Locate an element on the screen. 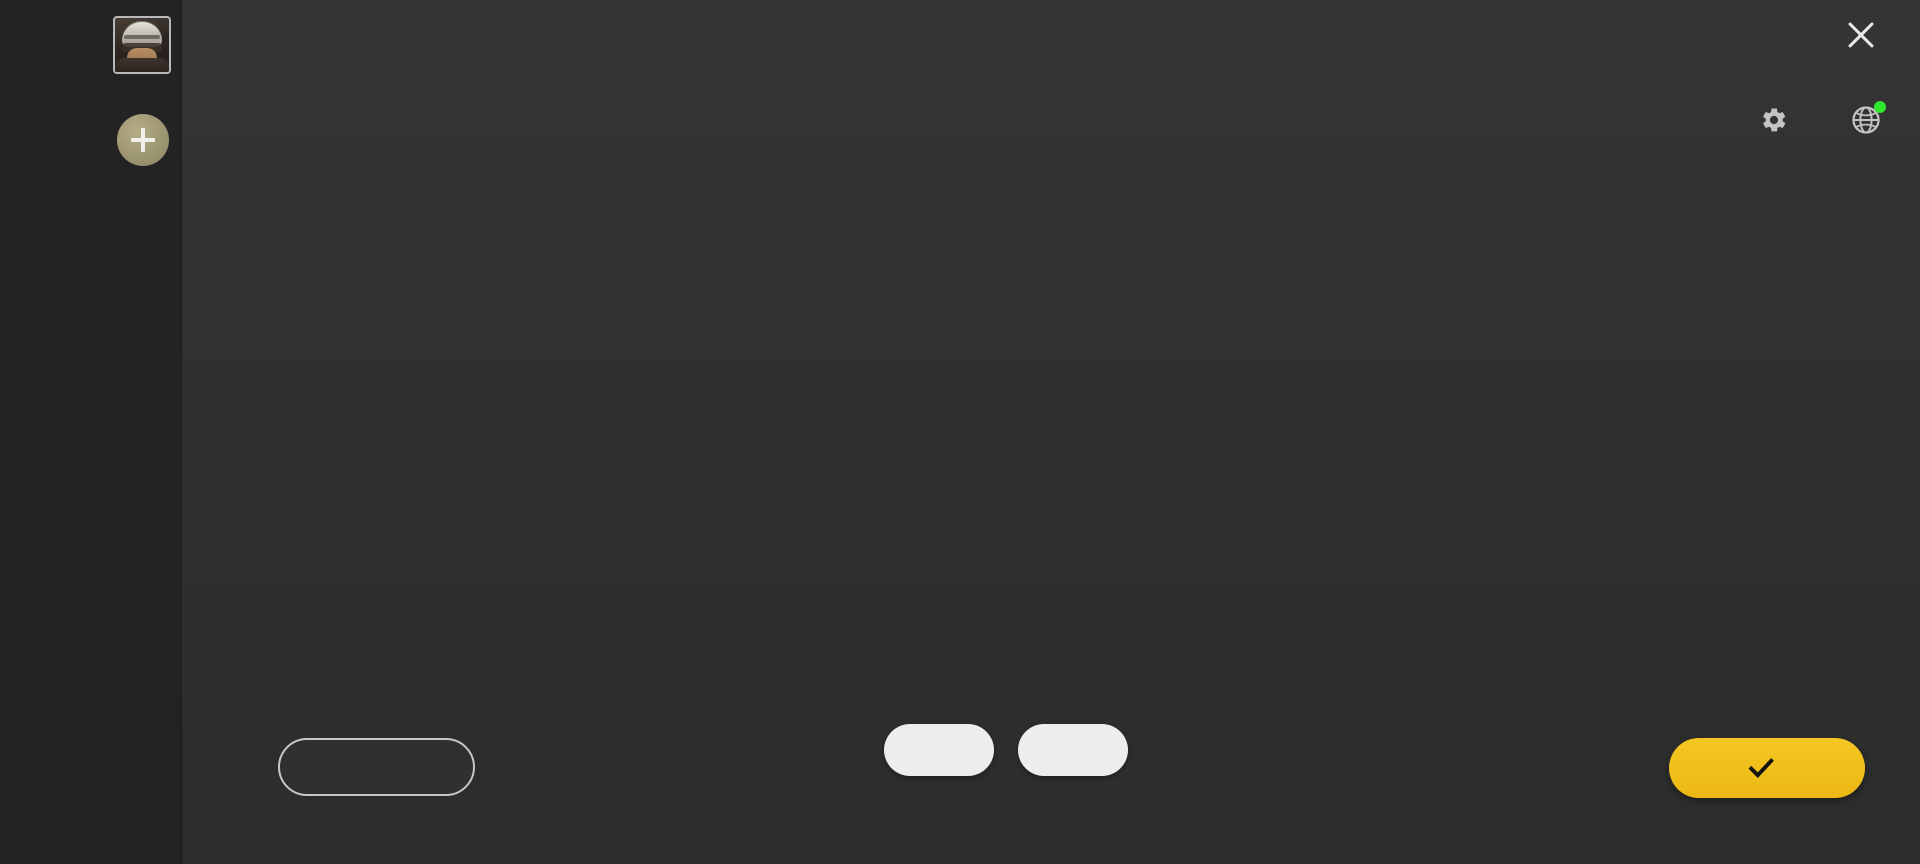 The image size is (1920, 864). confirm-button is located at coordinates (1767, 768).